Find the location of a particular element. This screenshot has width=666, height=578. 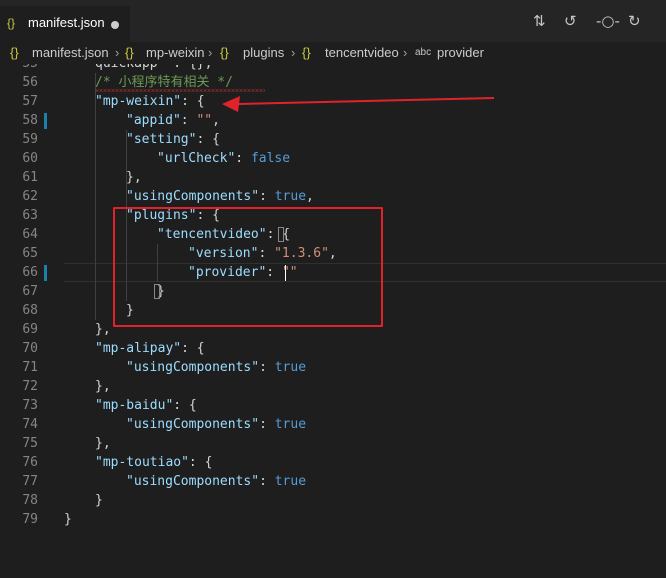

red-arrow-annotation is located at coordinates (358, 104).